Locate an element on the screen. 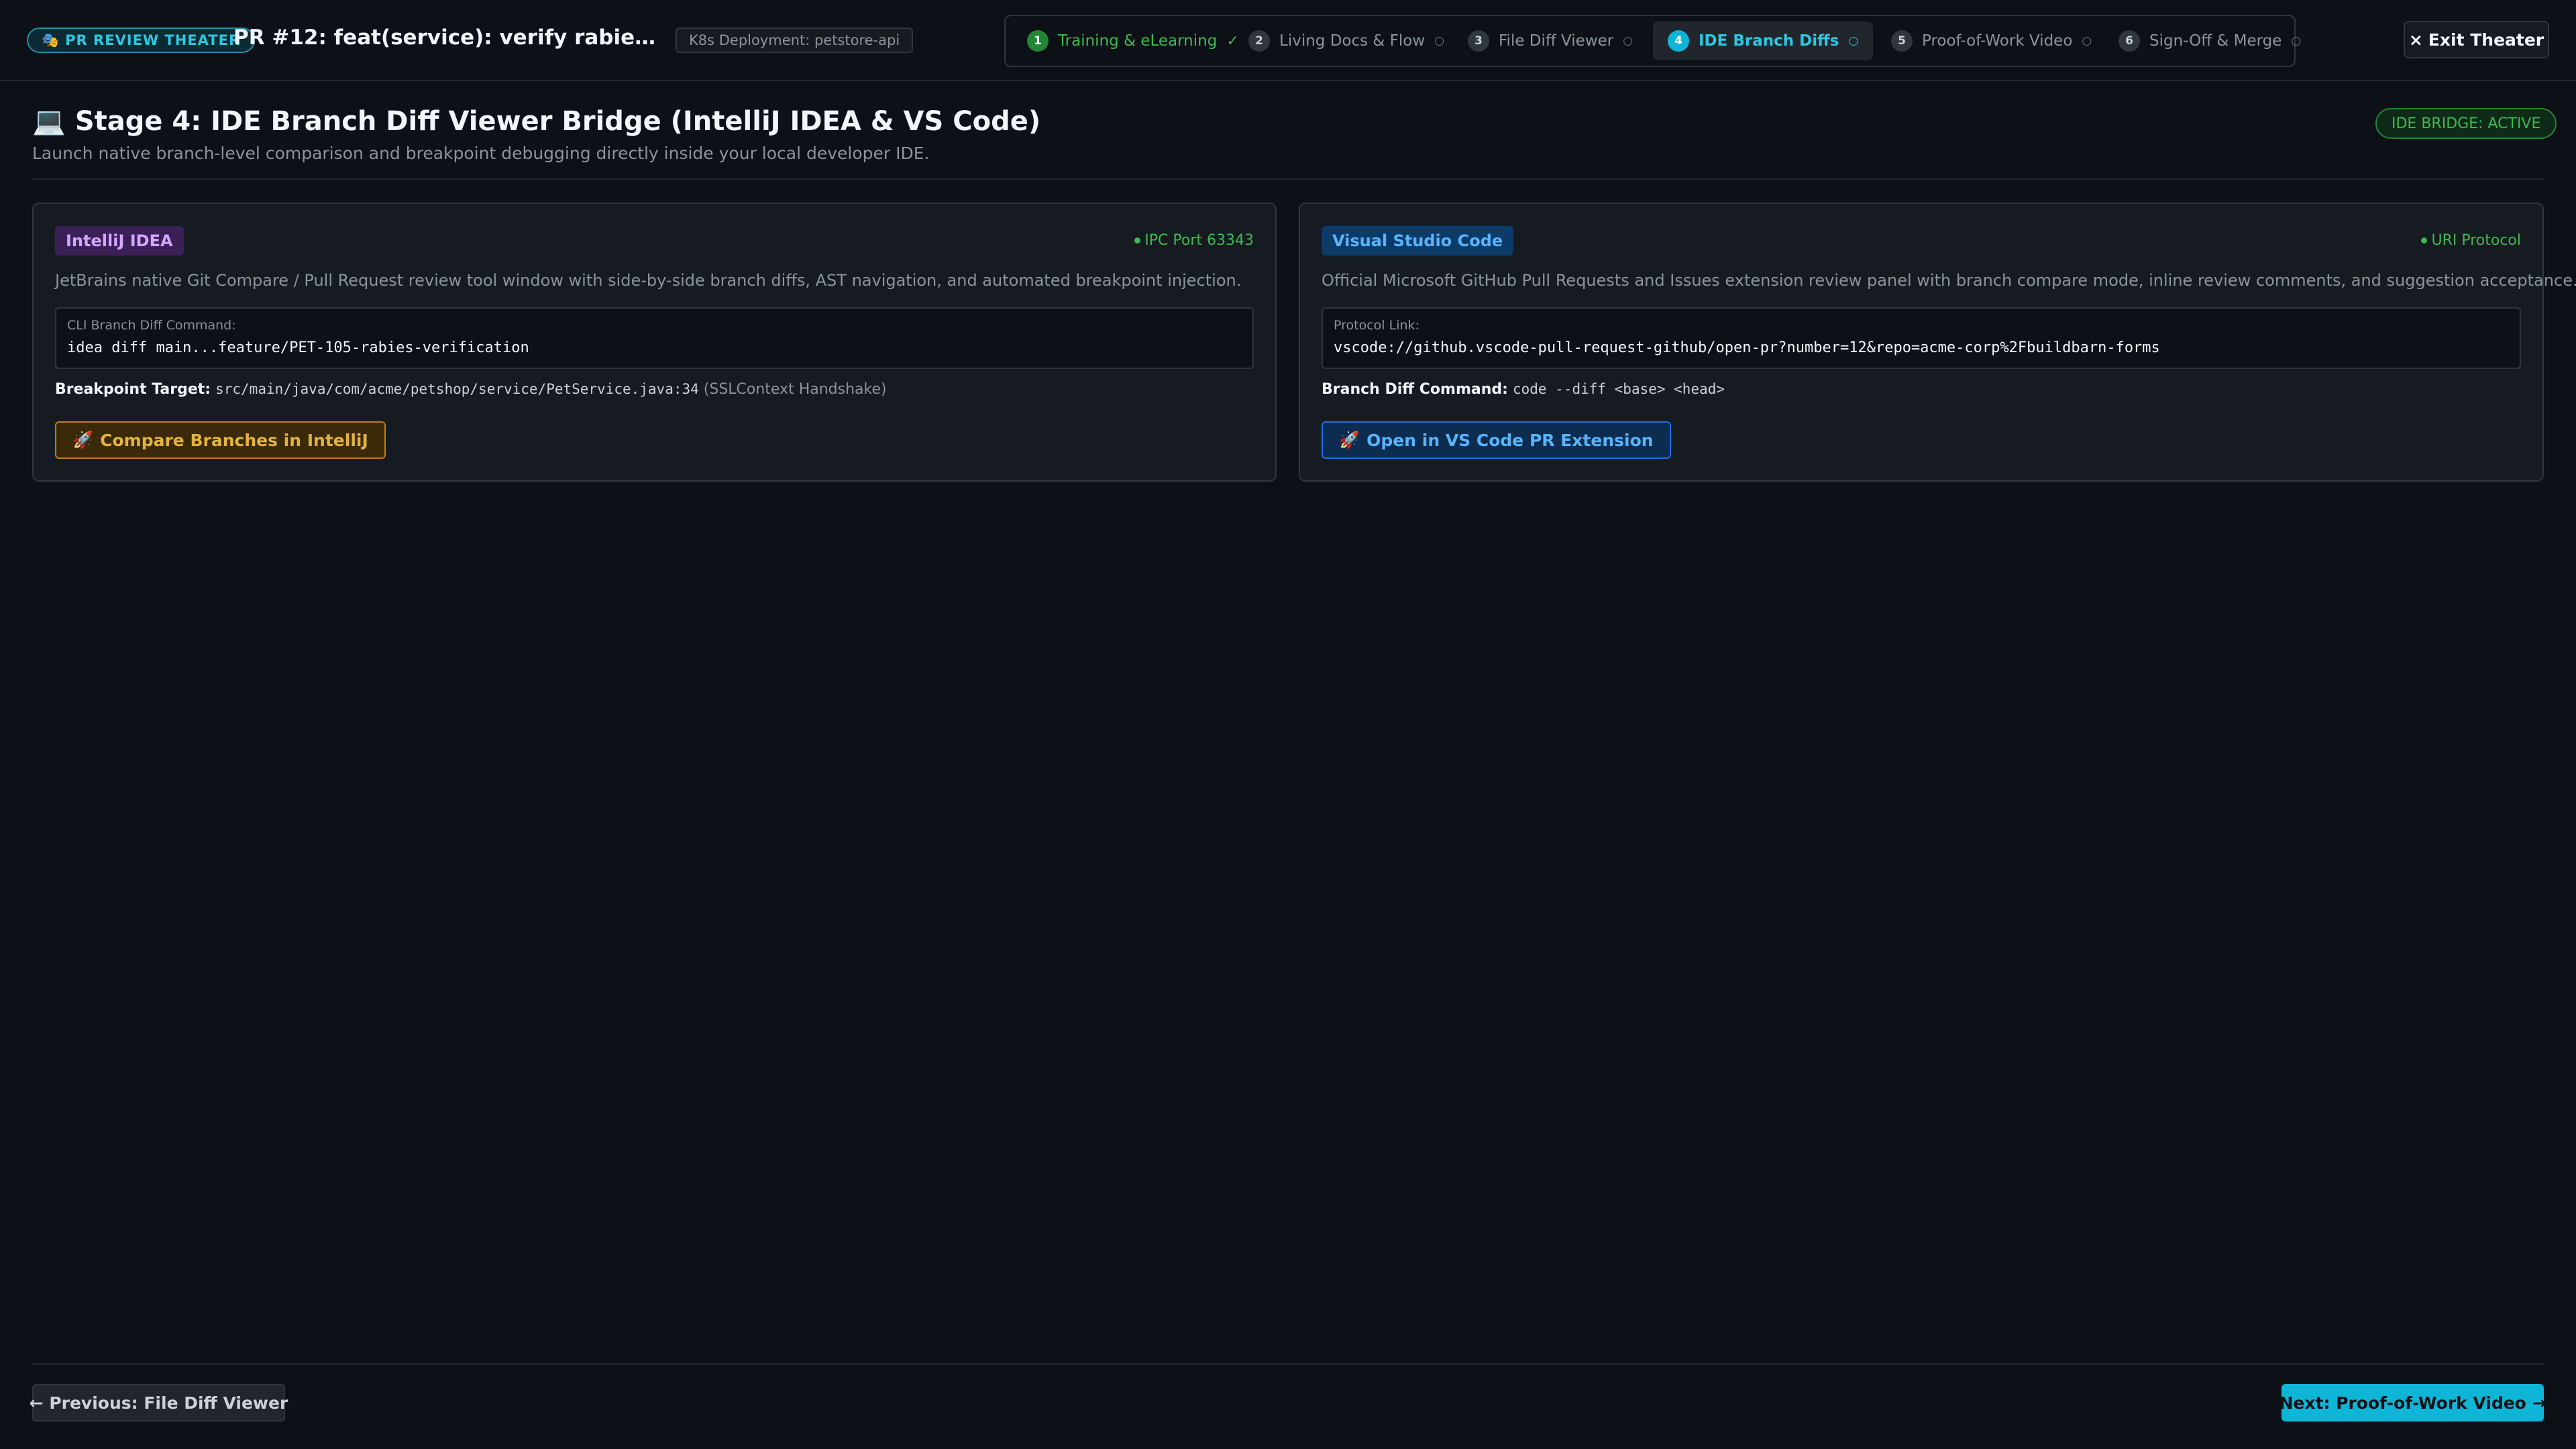  breakpoint-target-key: Breakpoint Target: is located at coordinates (133, 389).